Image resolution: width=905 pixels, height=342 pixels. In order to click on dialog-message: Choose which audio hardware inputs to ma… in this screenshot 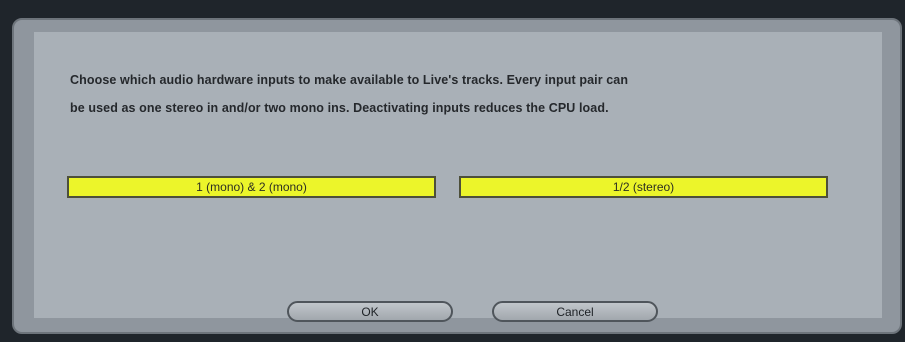, I will do `click(465, 94)`.